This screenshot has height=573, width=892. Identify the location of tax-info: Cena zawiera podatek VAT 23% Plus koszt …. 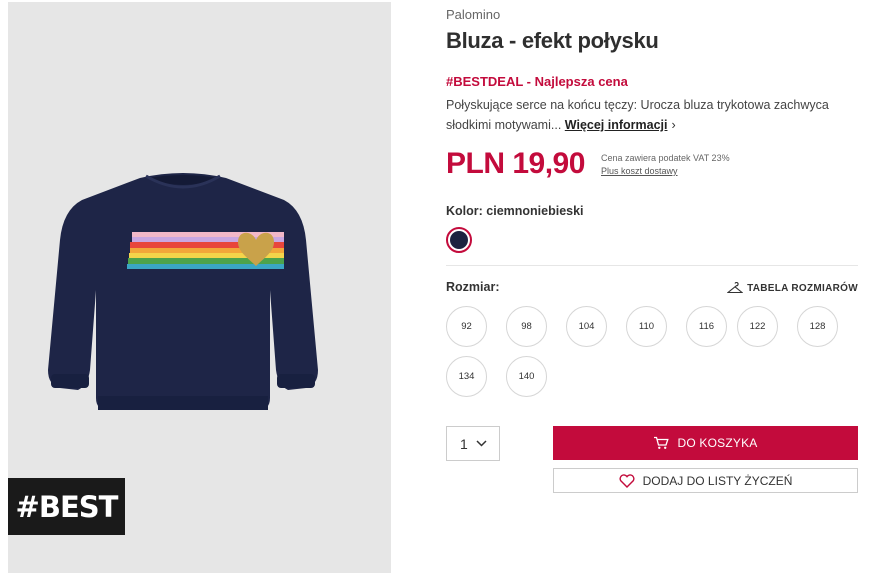
(665, 165).